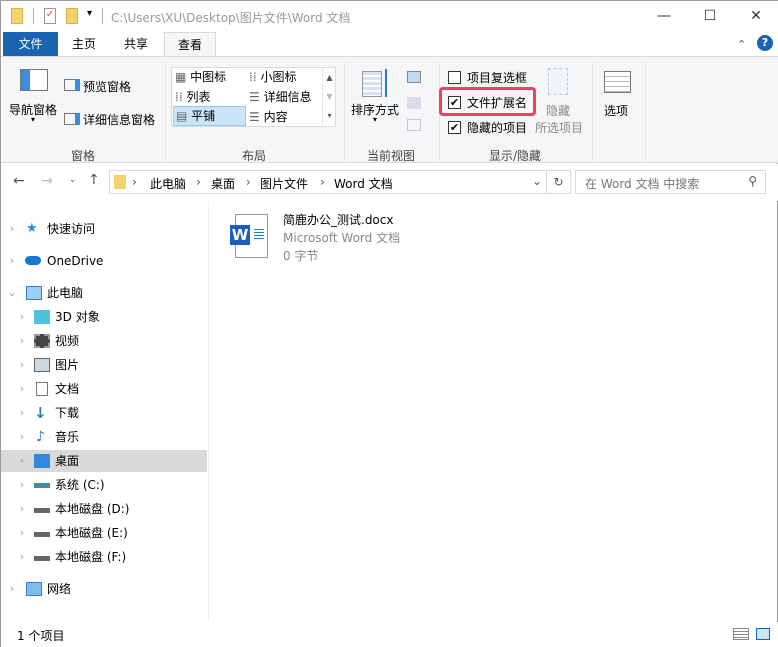 Image resolution: width=778 pixels, height=647 pixels. I want to click on tab-home: 主页, so click(84, 44).